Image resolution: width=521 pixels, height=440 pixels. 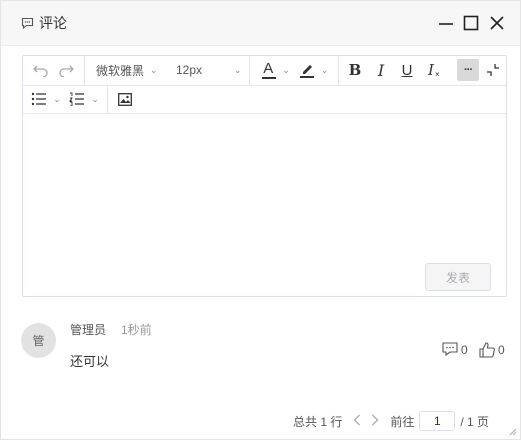 I want to click on clear-format-icon: I ×, so click(x=434, y=70).